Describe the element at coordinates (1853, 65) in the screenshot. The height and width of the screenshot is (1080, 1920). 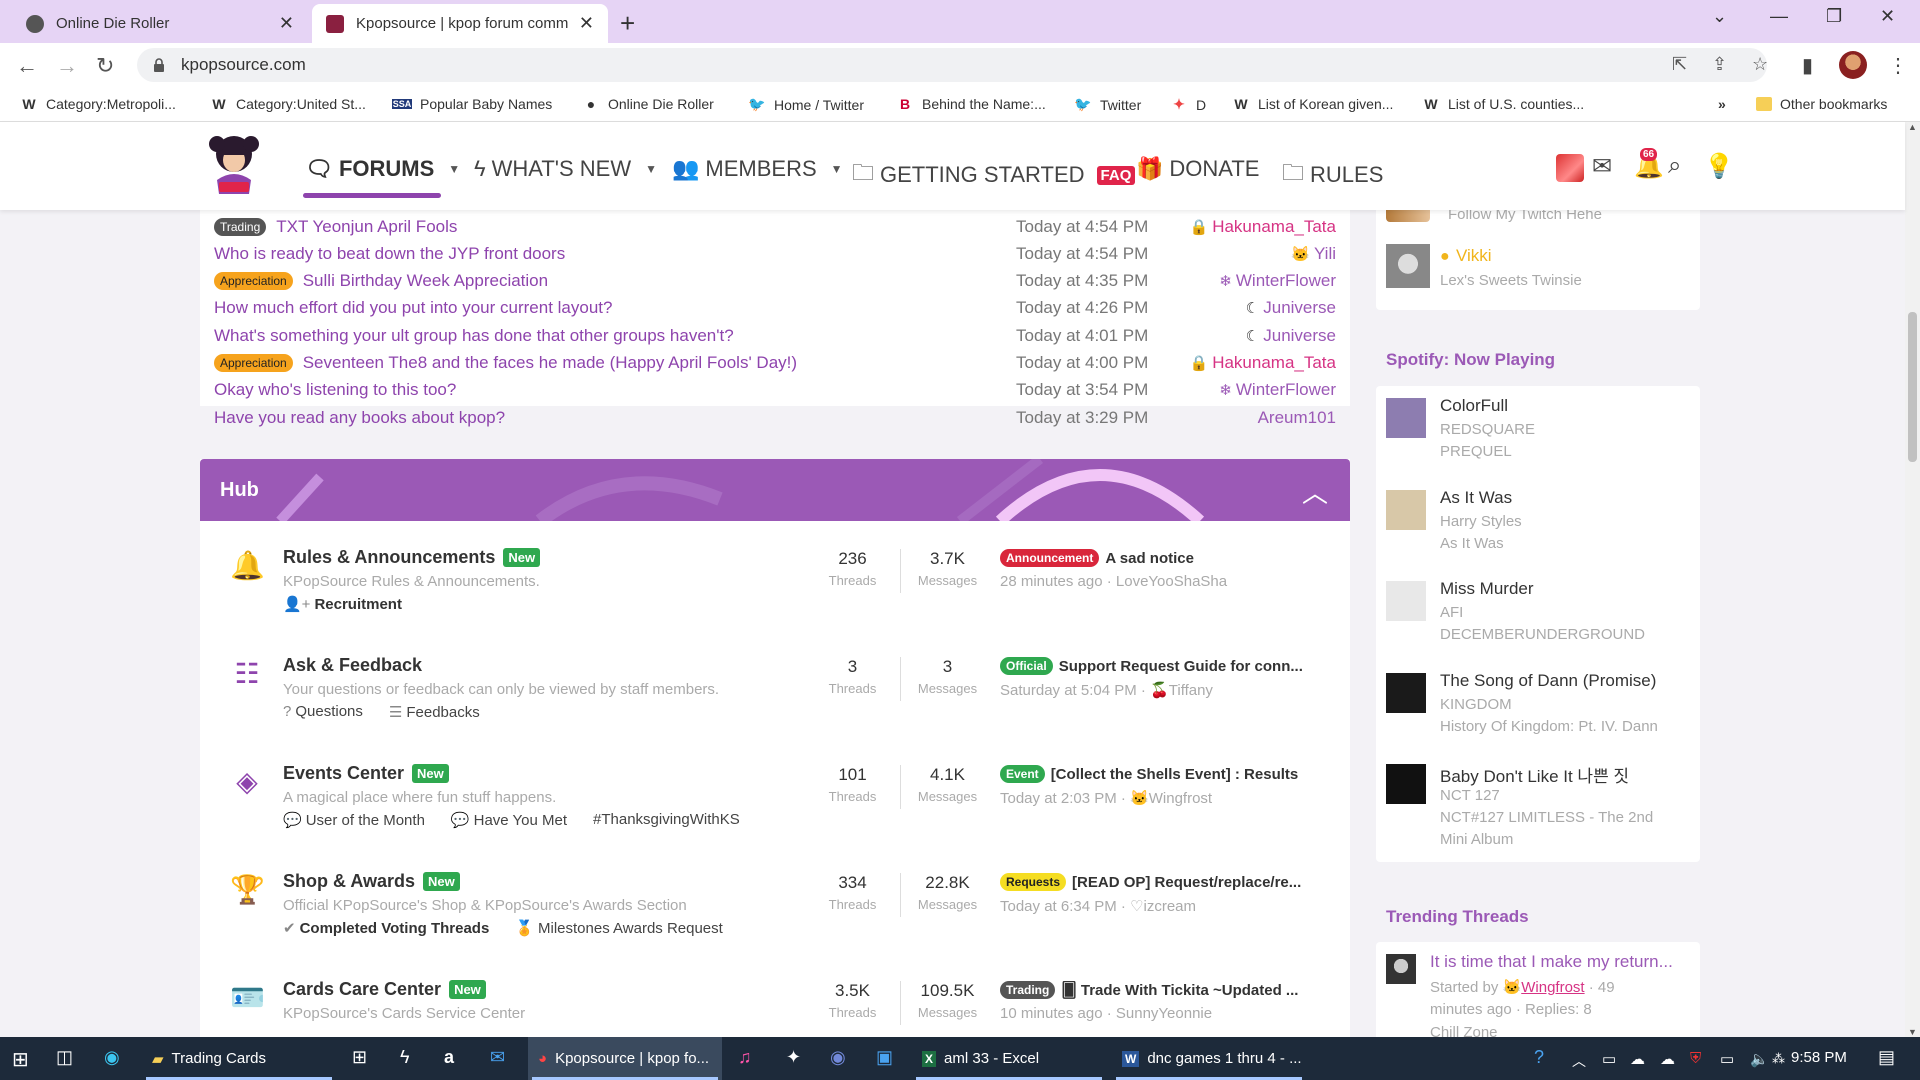
I see `profile-avatar` at that location.